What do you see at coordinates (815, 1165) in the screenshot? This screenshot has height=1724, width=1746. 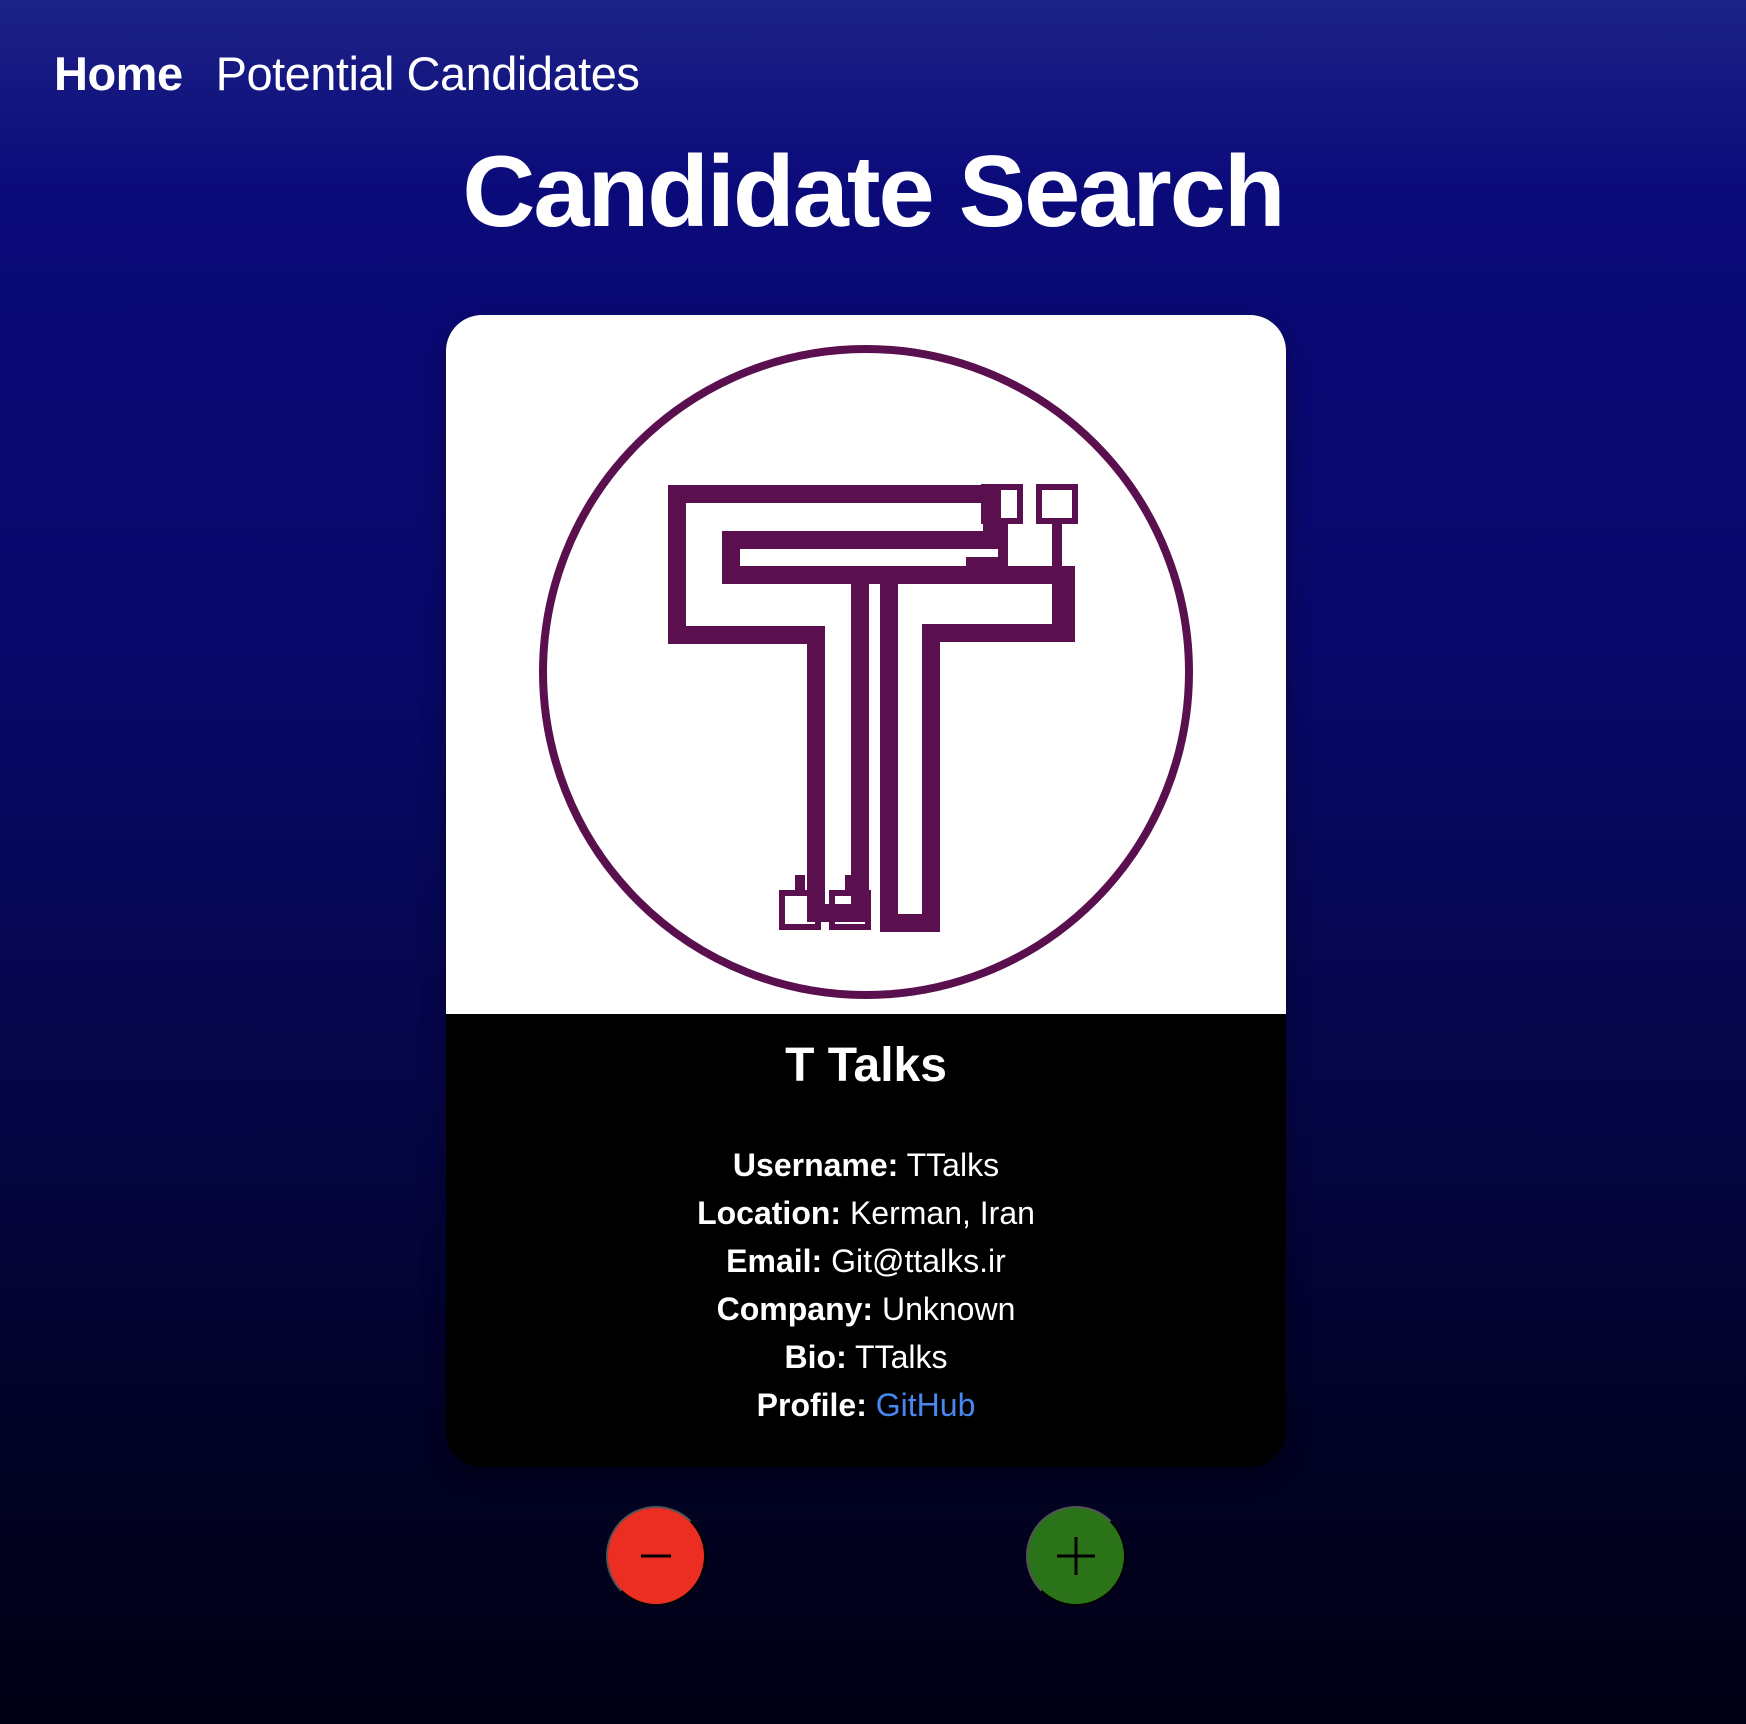 I see `username-label: Username:` at bounding box center [815, 1165].